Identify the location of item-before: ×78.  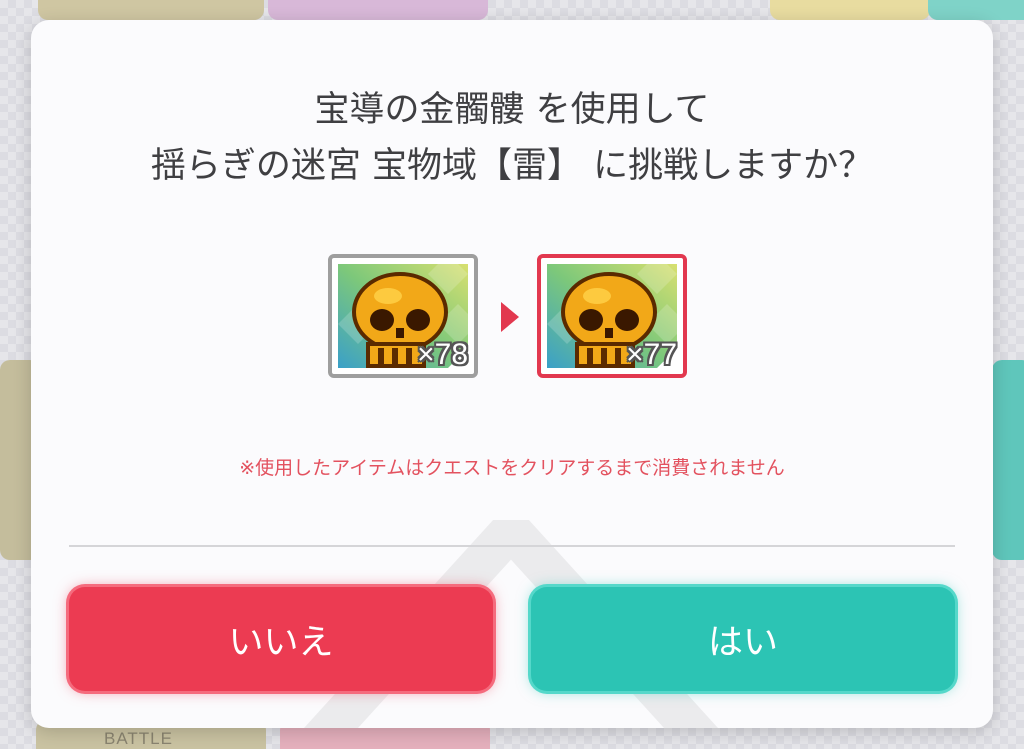
(403, 316).